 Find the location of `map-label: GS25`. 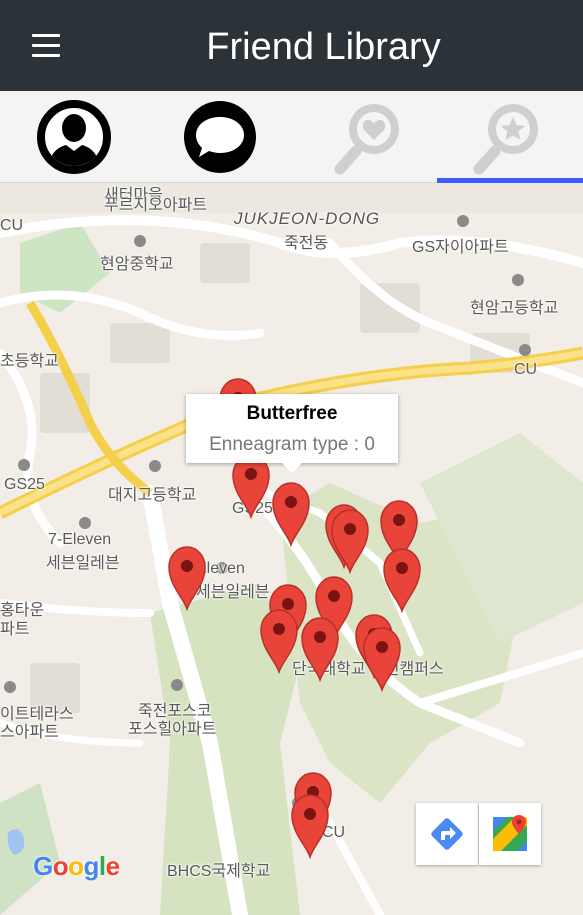

map-label: GS25 is located at coordinates (24, 484).